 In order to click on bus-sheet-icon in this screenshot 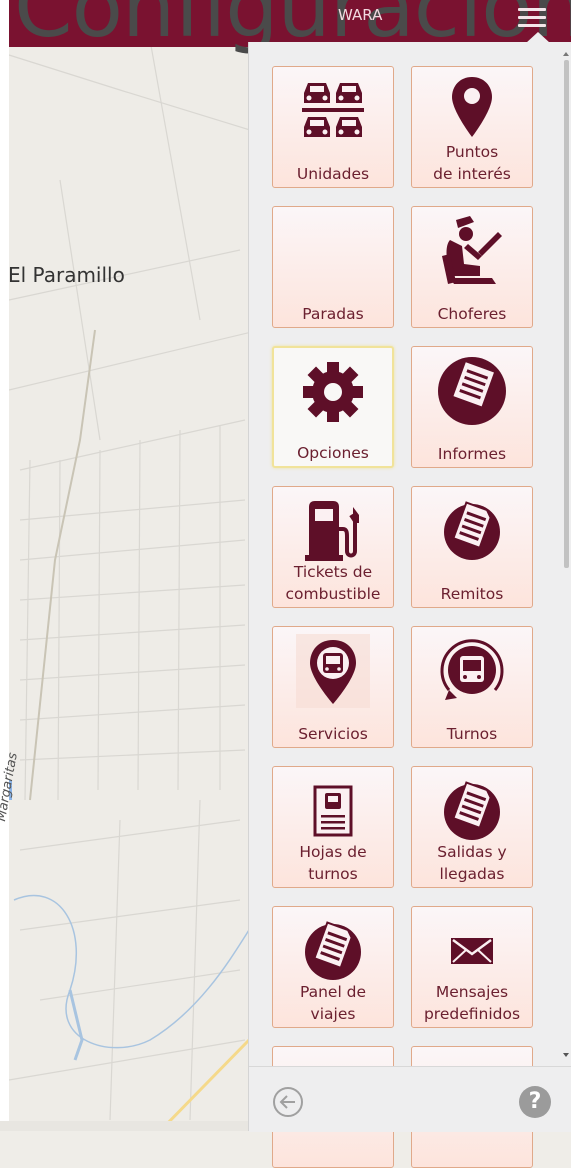, I will do `click(333, 811)`.